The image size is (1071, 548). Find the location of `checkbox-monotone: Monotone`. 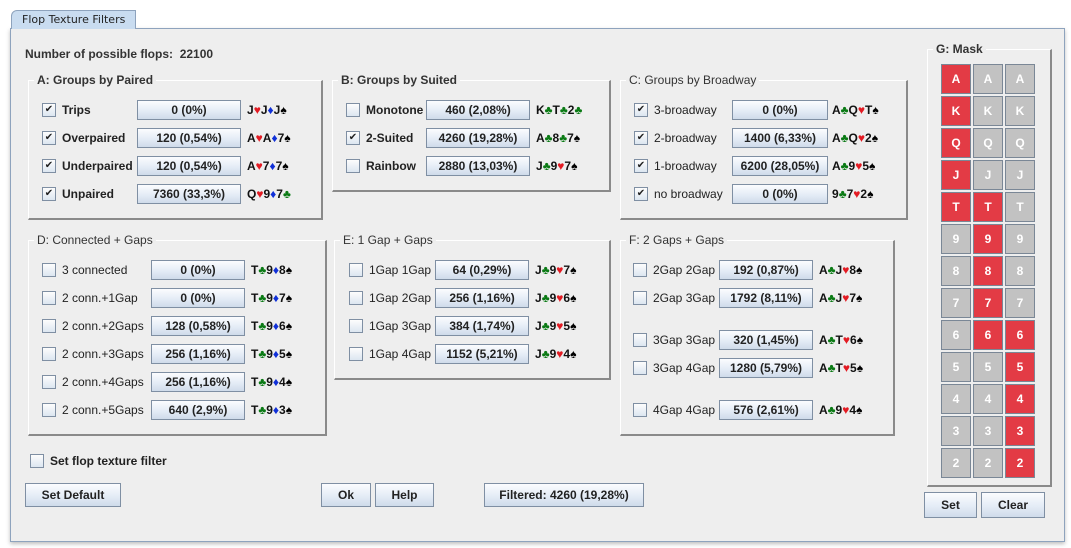

checkbox-monotone: Monotone is located at coordinates (384, 110).